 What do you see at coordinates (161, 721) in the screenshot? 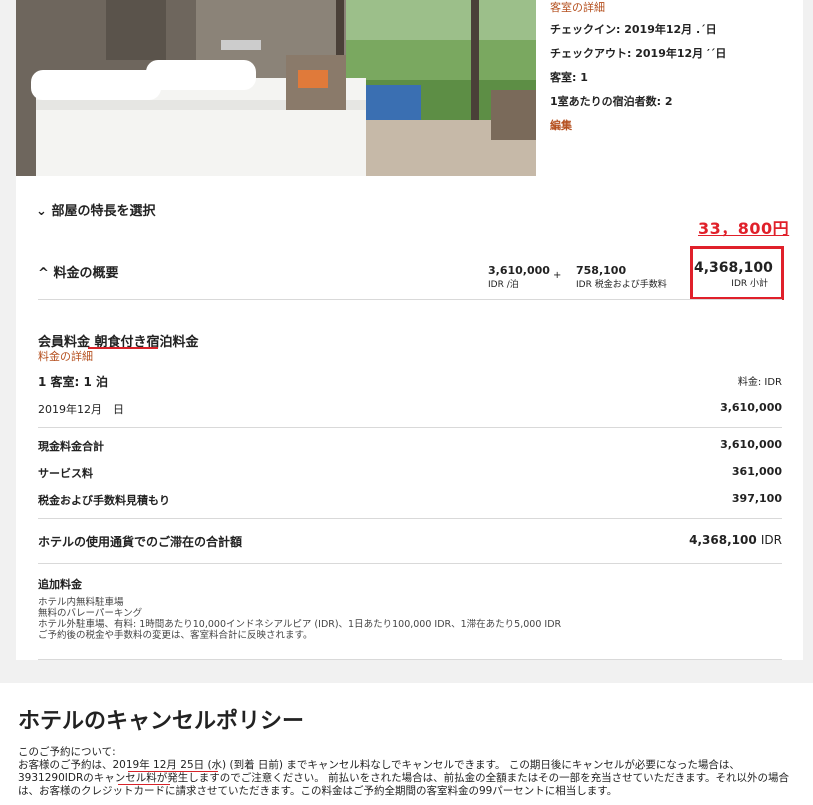
I see `policy-title: ホテルのキャンセルポリシー` at bounding box center [161, 721].